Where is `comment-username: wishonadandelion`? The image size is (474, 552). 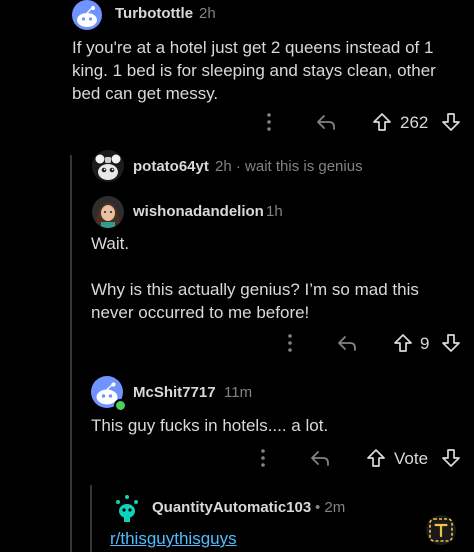 comment-username: wishonadandelion is located at coordinates (198, 211).